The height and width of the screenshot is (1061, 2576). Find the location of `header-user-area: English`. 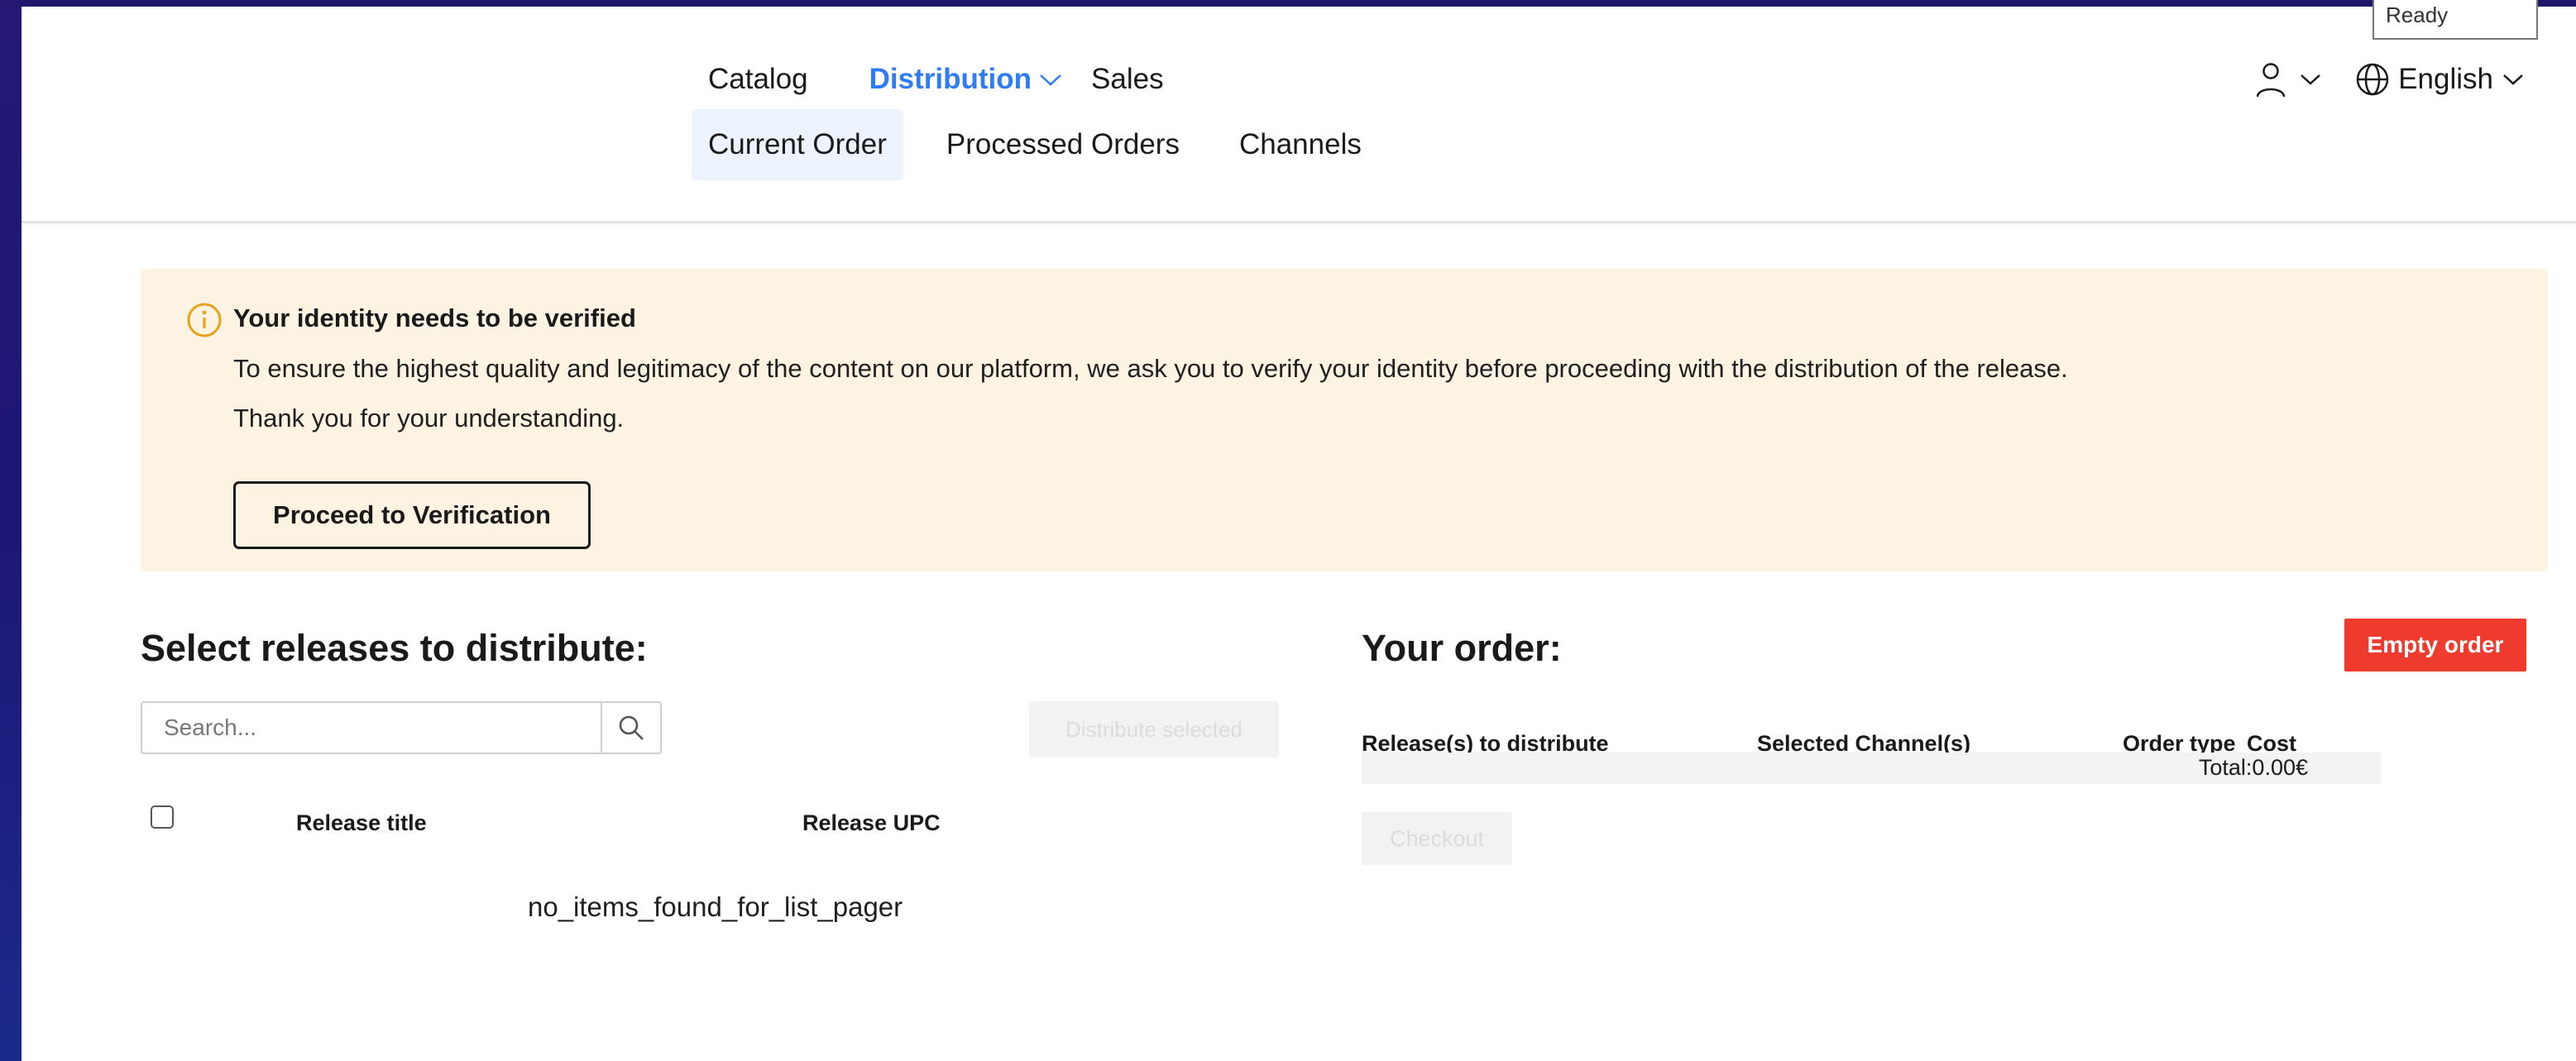

header-user-area: English is located at coordinates (2390, 79).